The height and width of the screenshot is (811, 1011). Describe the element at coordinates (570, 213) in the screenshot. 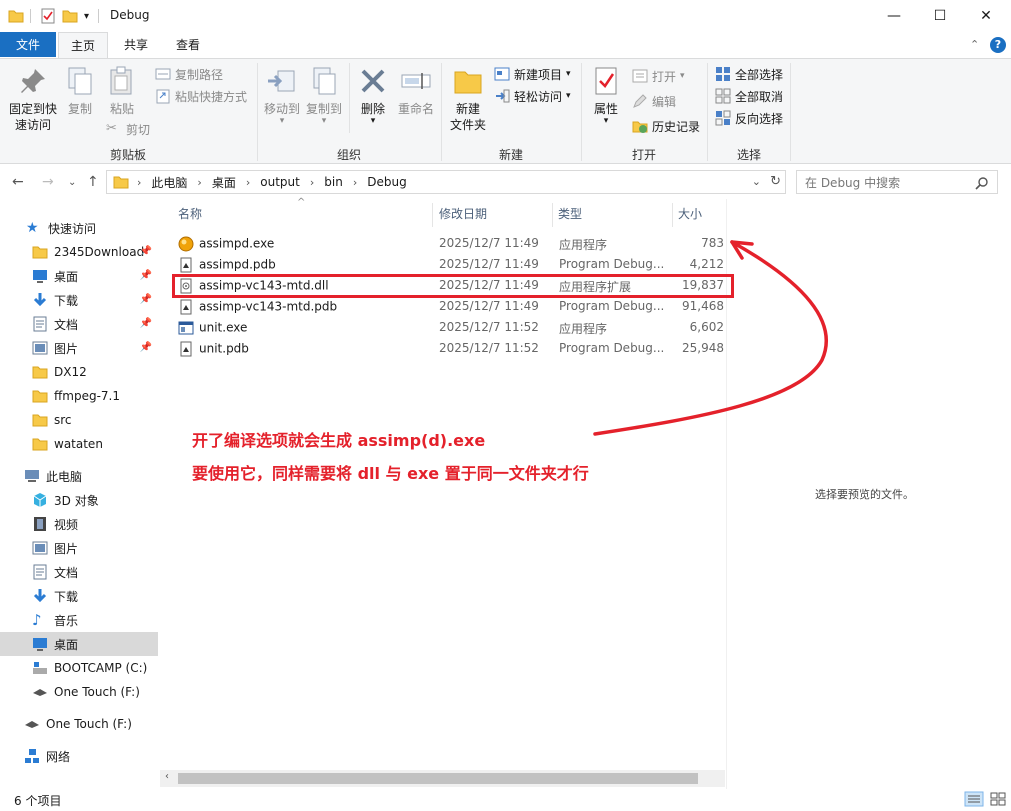

I see `column-type: 类型` at that location.